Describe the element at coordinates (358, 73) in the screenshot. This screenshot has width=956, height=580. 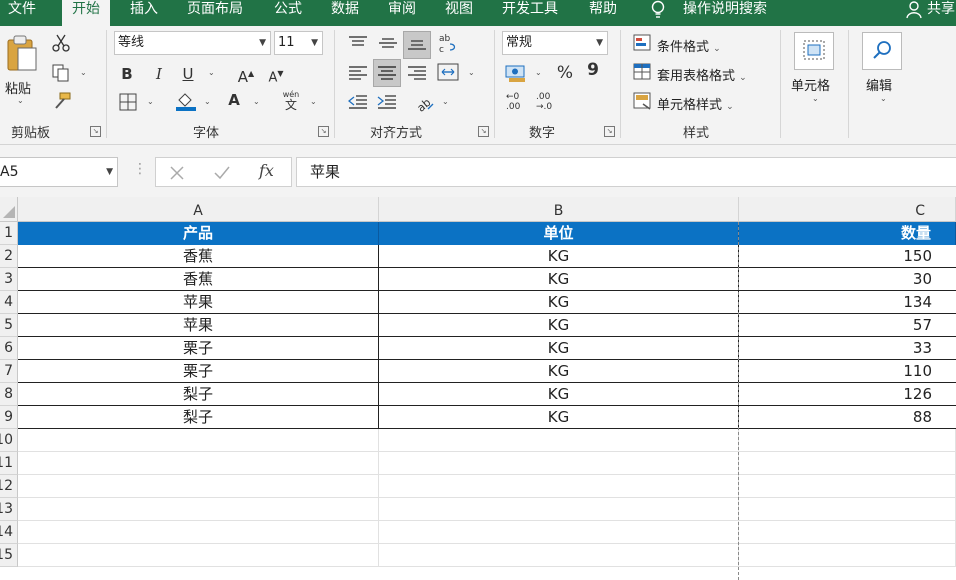
I see `align-left-icon` at that location.